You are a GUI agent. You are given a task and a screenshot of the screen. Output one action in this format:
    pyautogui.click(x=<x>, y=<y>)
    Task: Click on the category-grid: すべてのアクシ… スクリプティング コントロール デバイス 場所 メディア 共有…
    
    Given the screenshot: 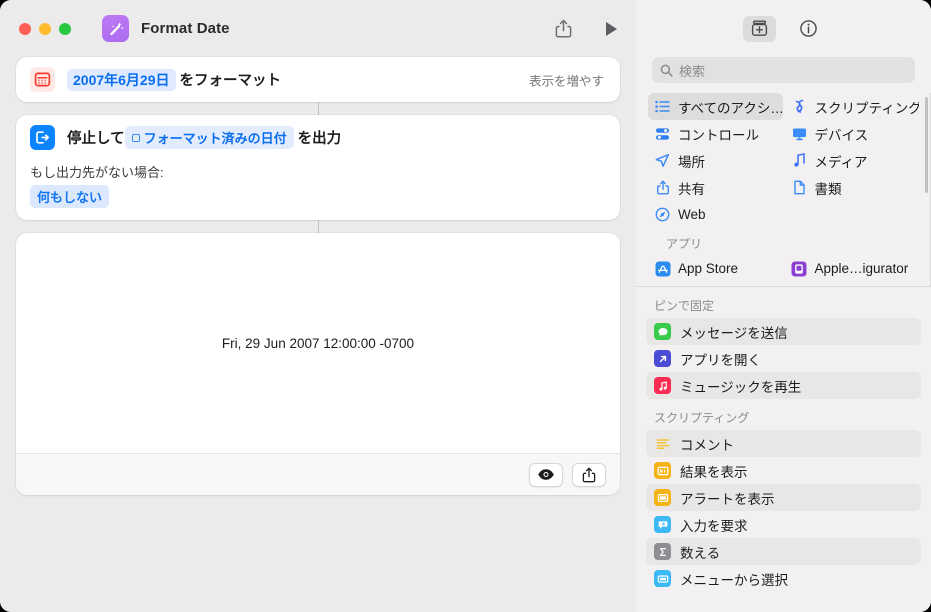 What is the action you would take?
    pyautogui.click(x=783, y=189)
    